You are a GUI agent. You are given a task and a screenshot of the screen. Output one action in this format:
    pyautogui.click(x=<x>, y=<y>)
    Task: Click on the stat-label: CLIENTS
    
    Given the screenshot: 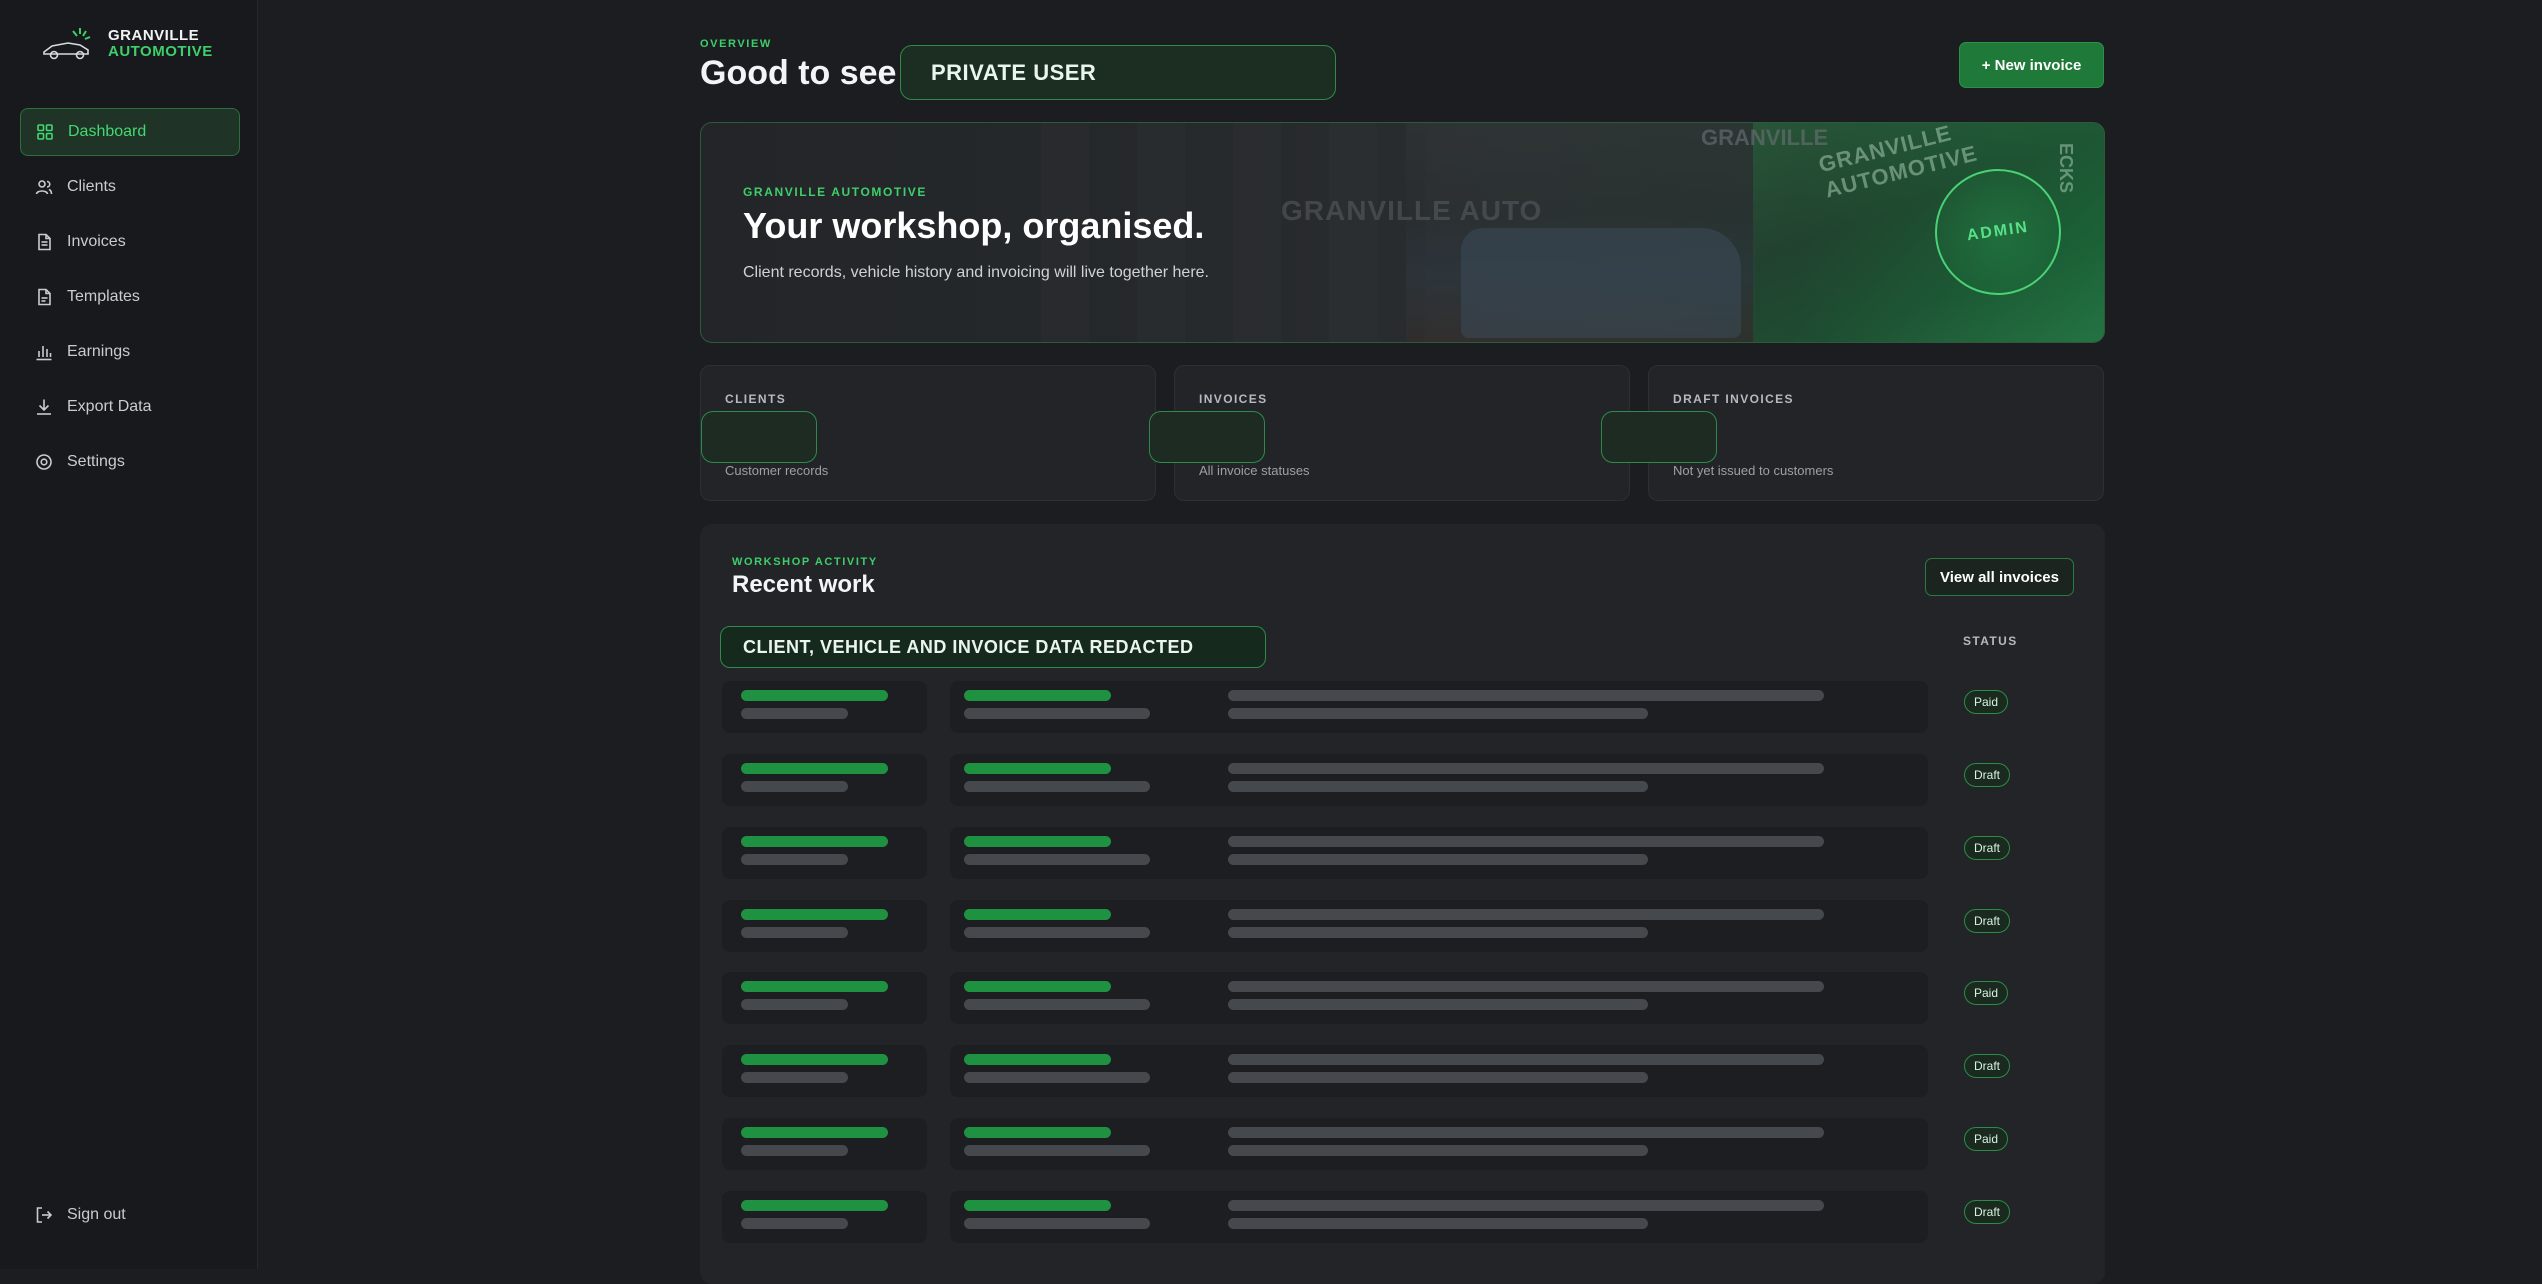 What is the action you would take?
    pyautogui.click(x=756, y=399)
    